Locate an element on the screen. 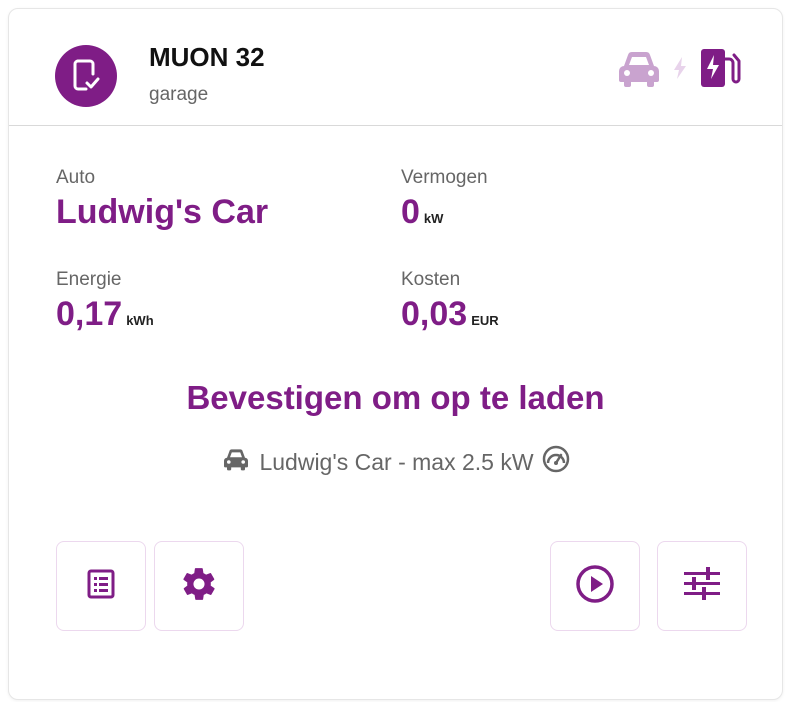 The height and width of the screenshot is (702, 785). energy-value-row: 0,17 kWh is located at coordinates (105, 314).